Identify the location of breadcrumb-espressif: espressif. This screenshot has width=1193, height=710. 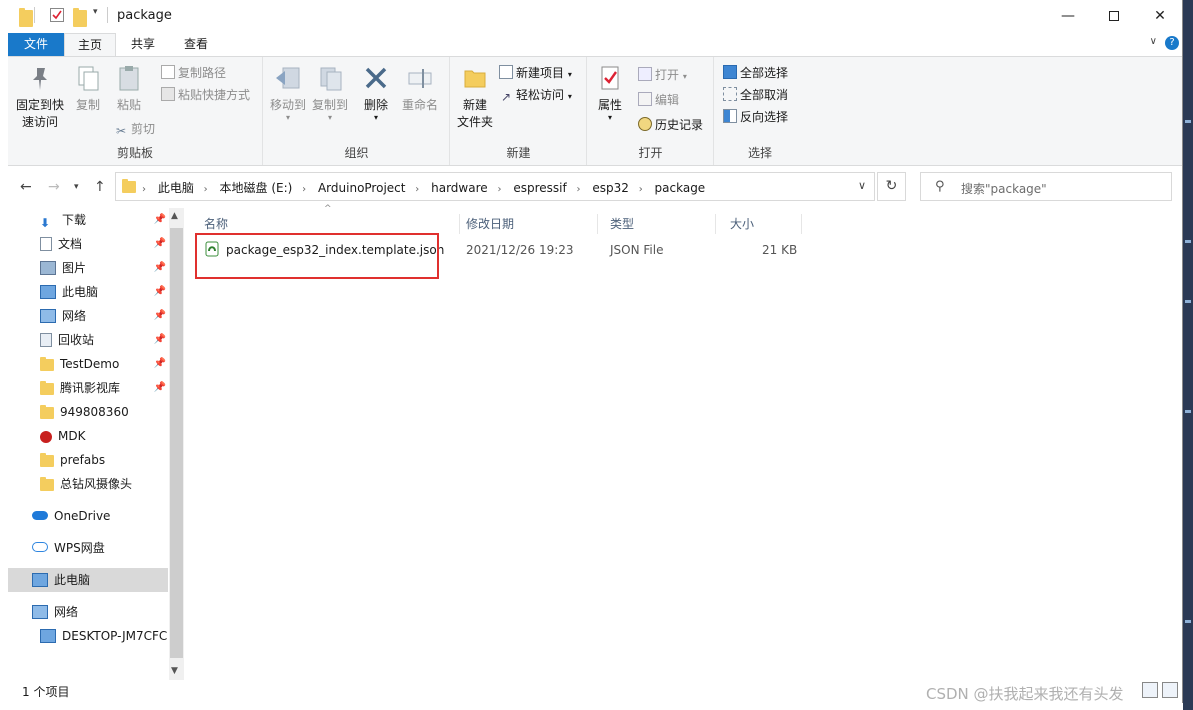
(539, 188).